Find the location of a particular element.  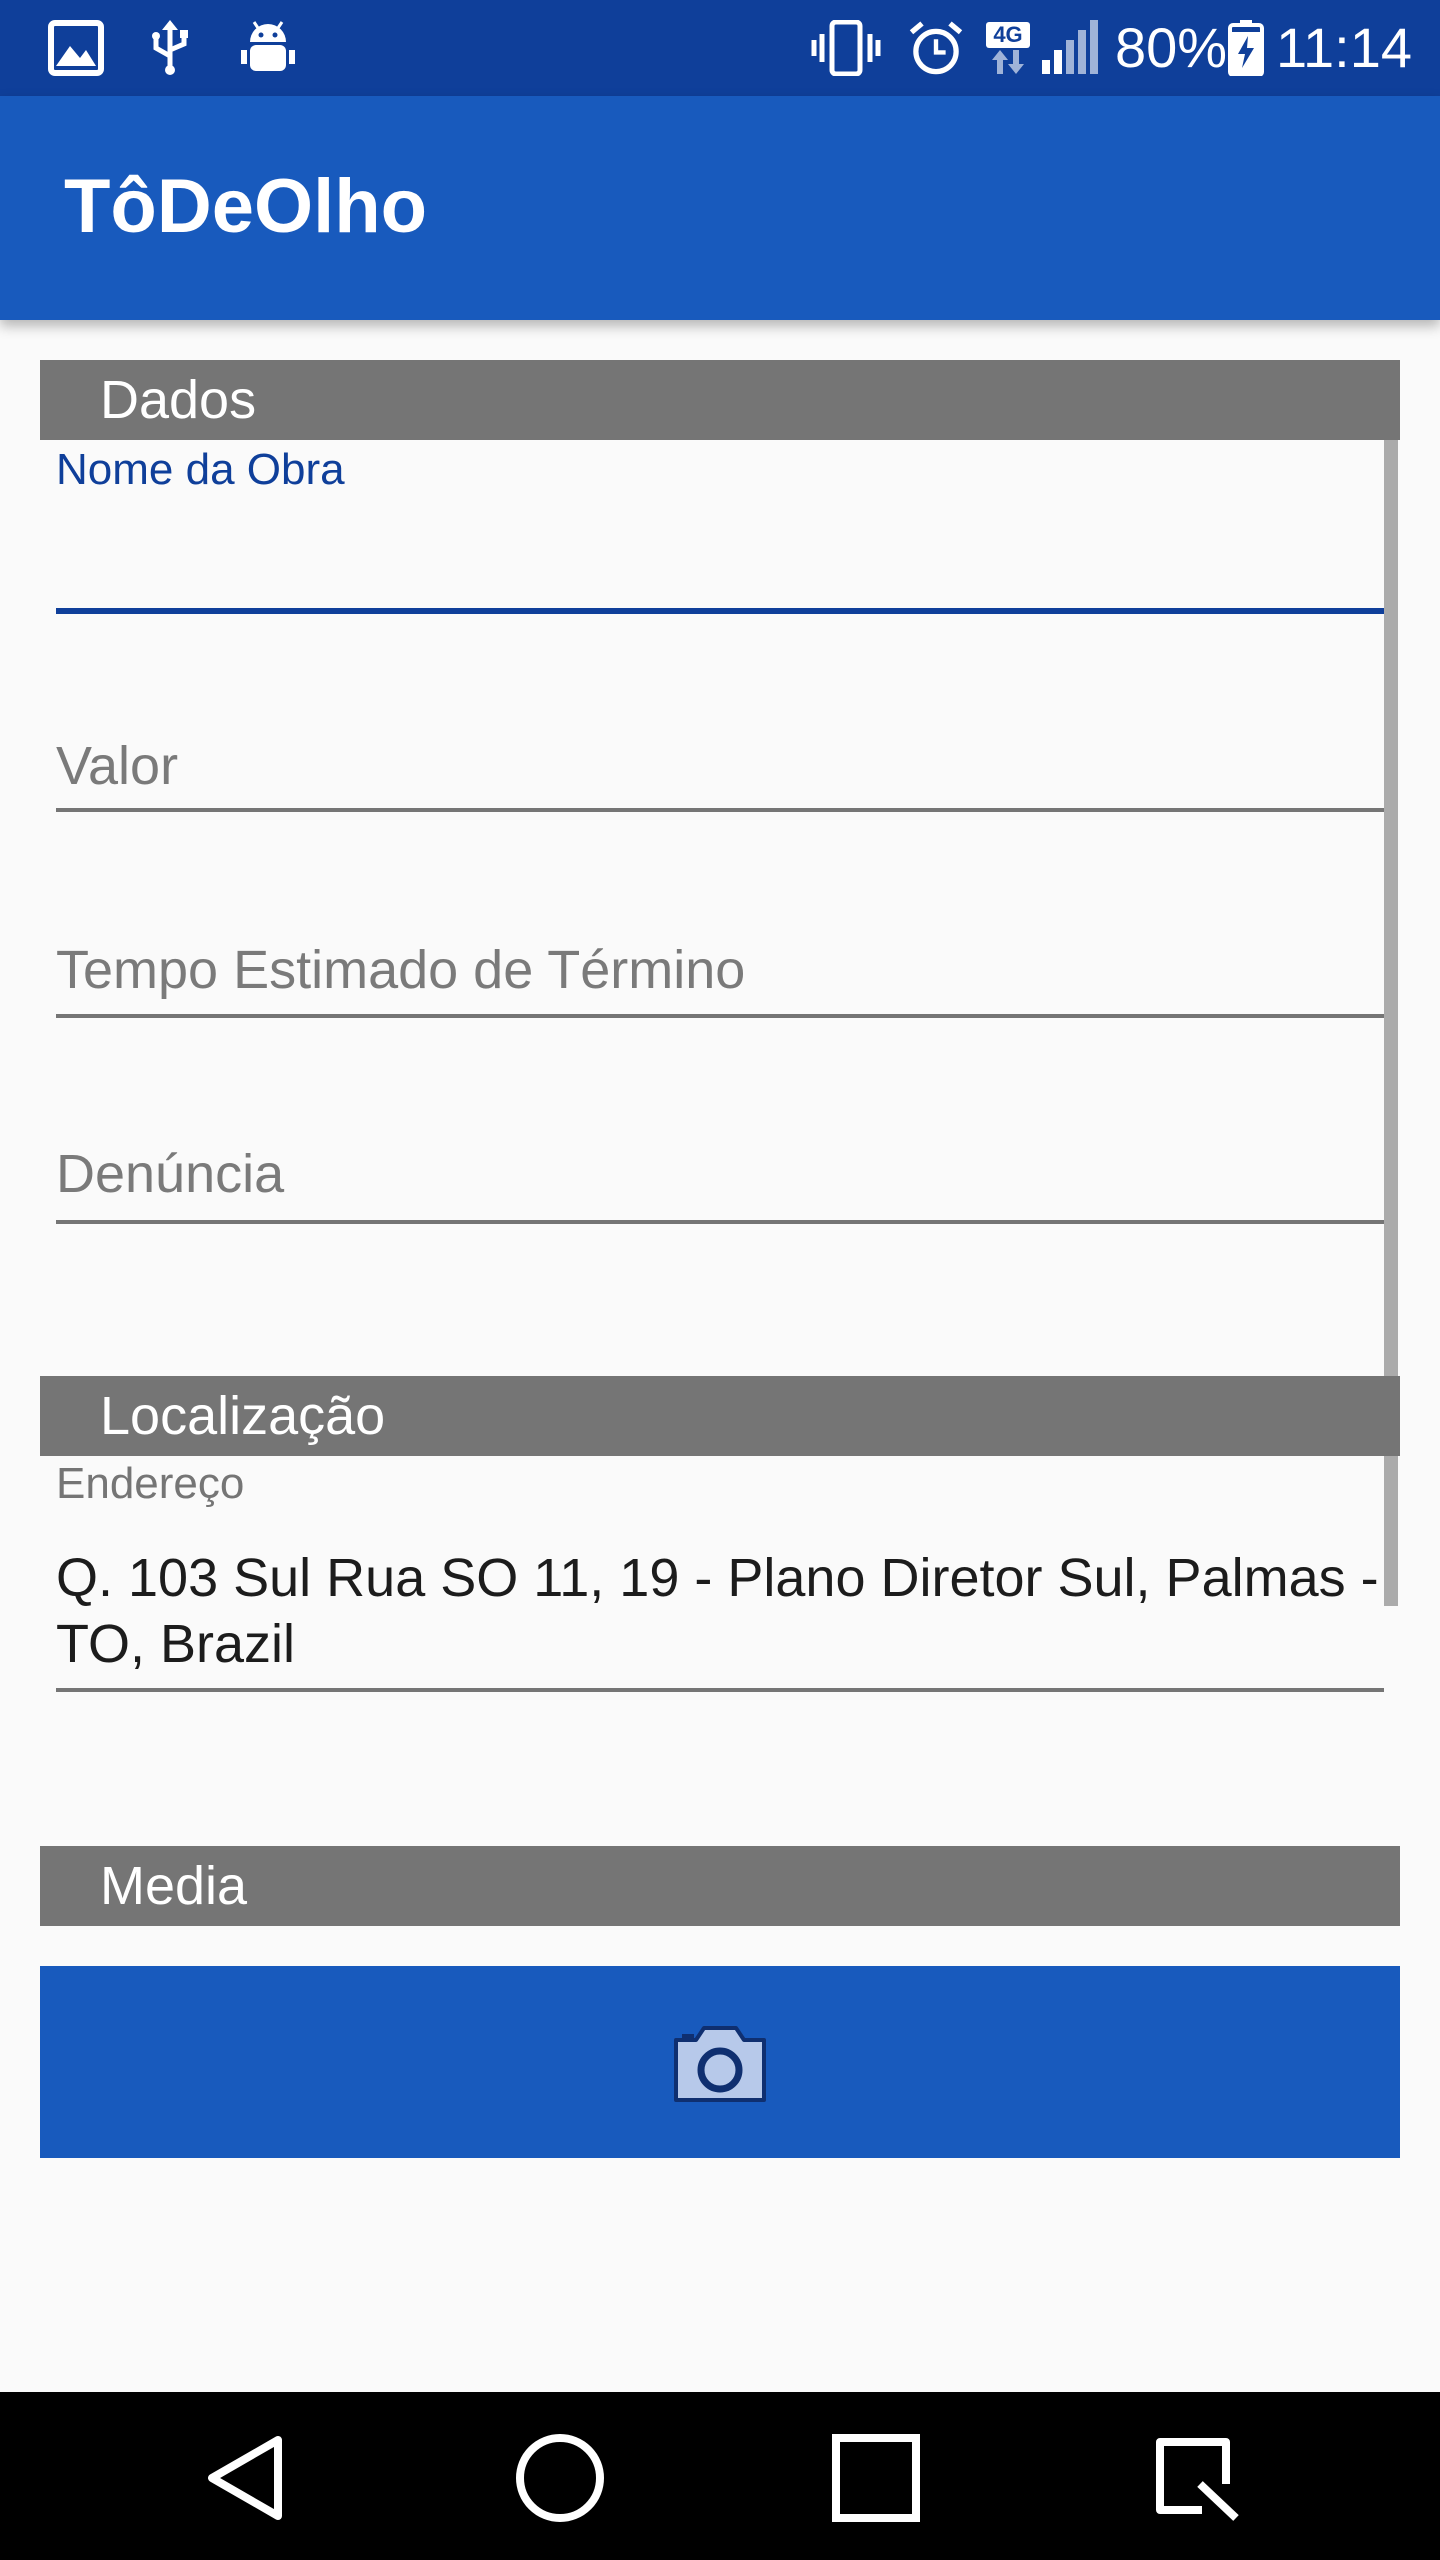

vibrate-icon is located at coordinates (846, 48).